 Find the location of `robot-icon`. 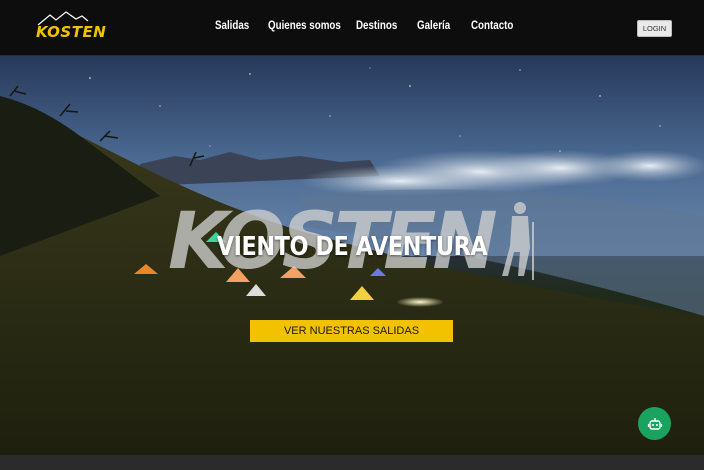

robot-icon is located at coordinates (654, 423).